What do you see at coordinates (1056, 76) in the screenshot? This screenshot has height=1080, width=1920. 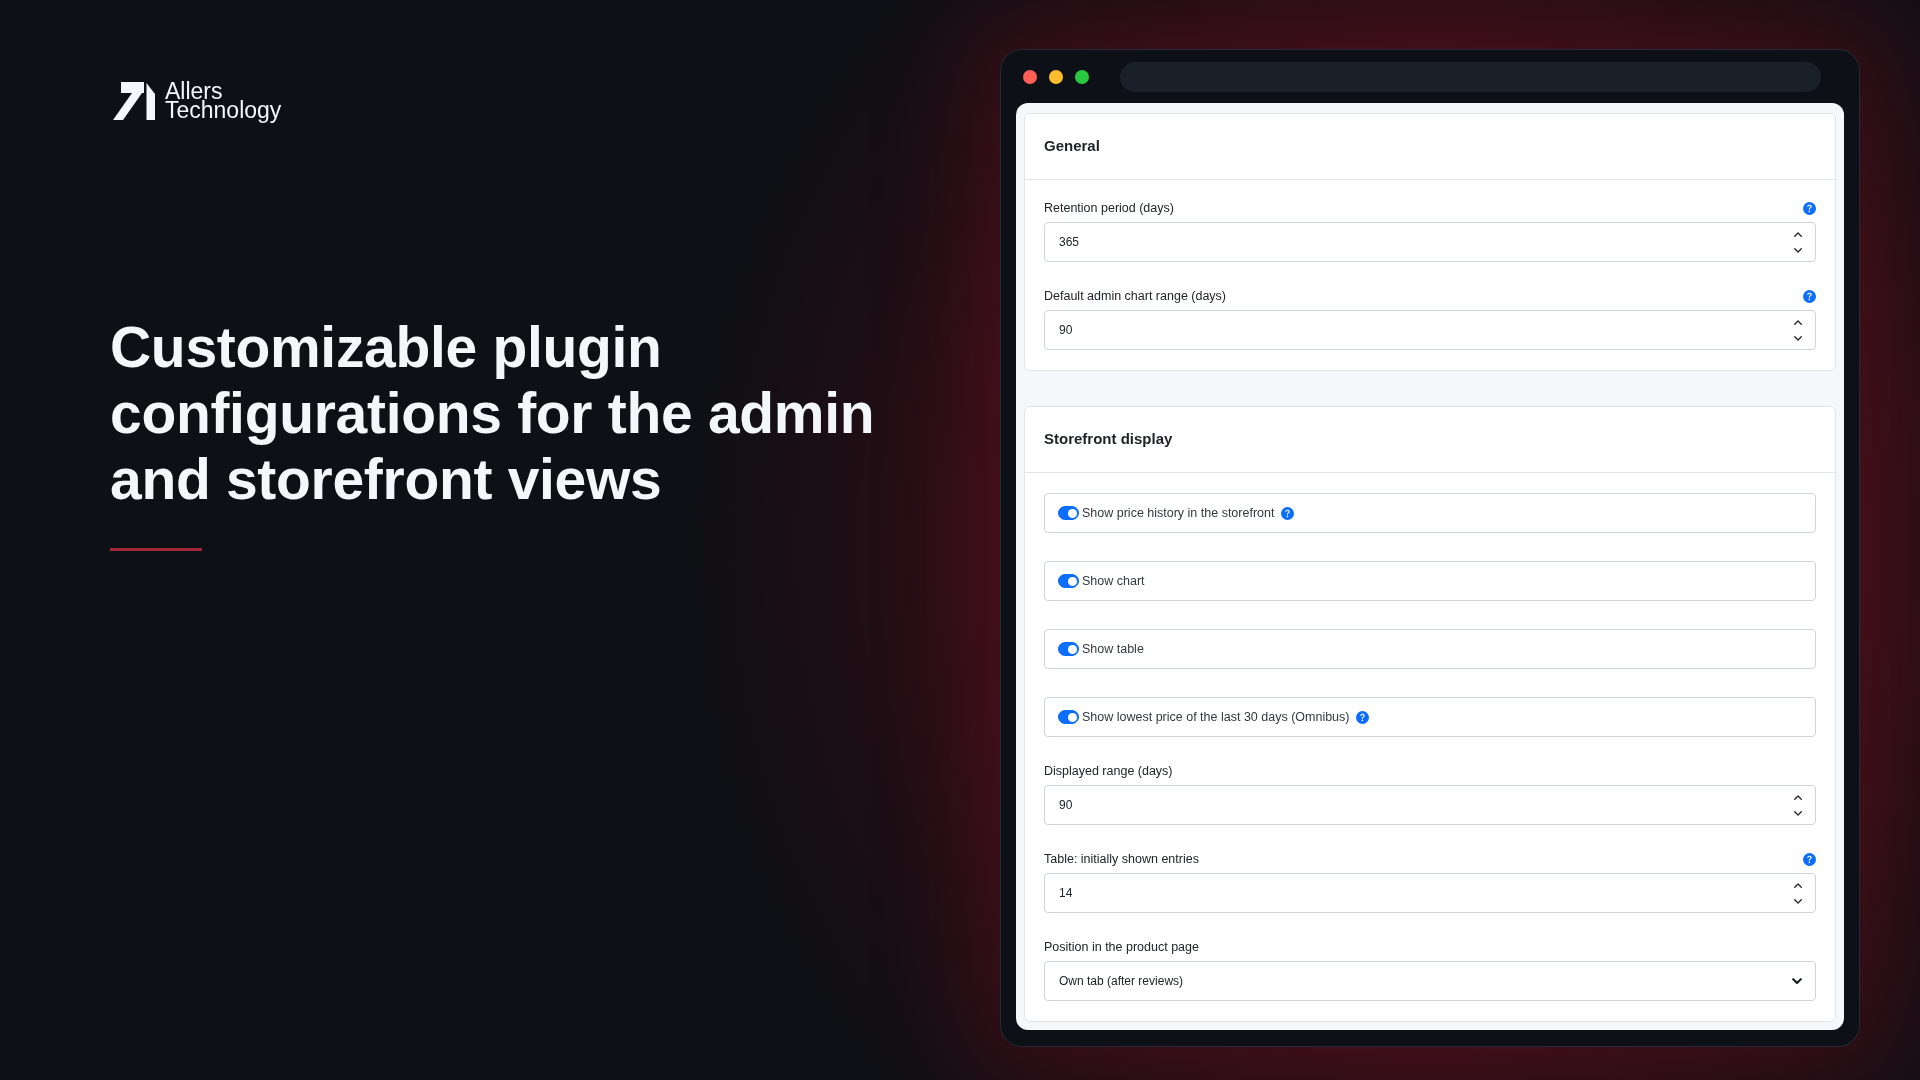 I see `window-minimize-button` at bounding box center [1056, 76].